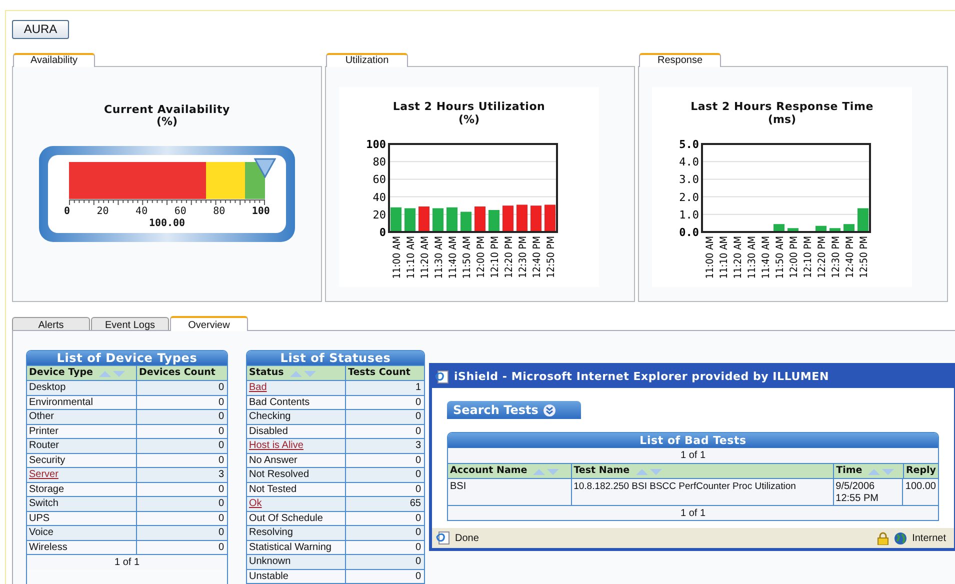 The height and width of the screenshot is (584, 955). What do you see at coordinates (127, 358) in the screenshot?
I see `table-title: List of Device Types` at bounding box center [127, 358].